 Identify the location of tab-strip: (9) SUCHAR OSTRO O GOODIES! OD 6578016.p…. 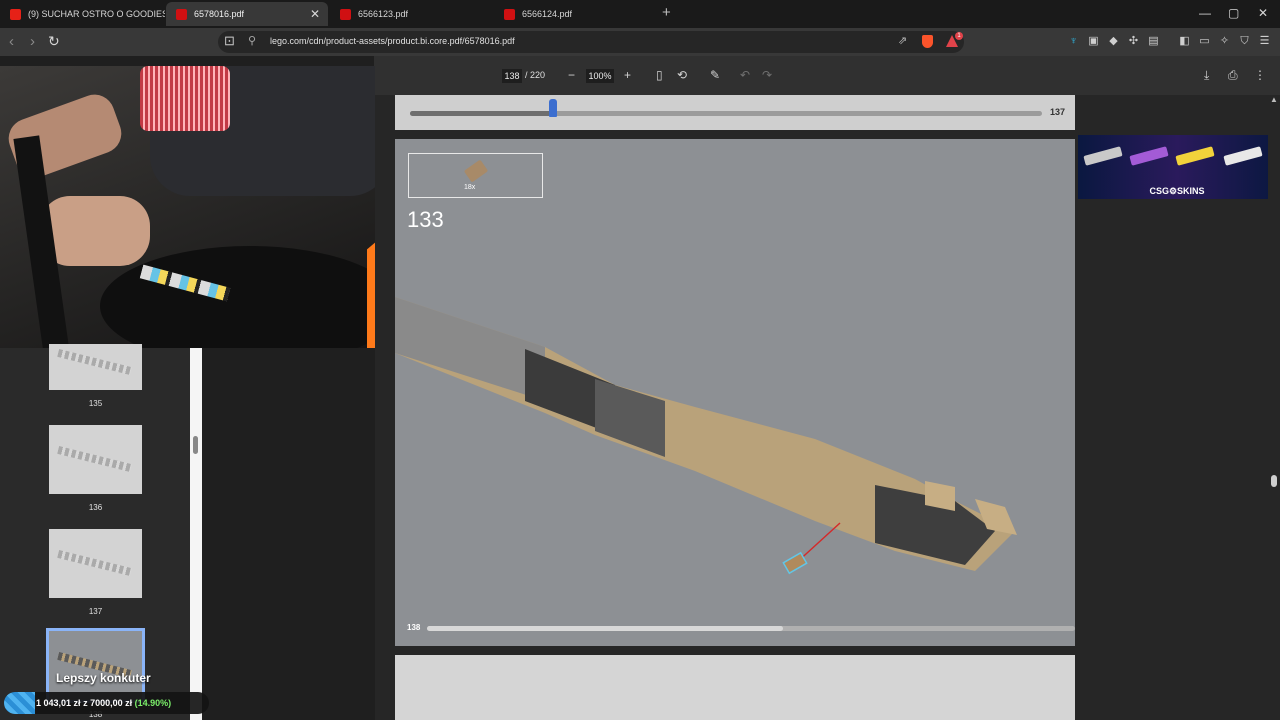
(640, 14).